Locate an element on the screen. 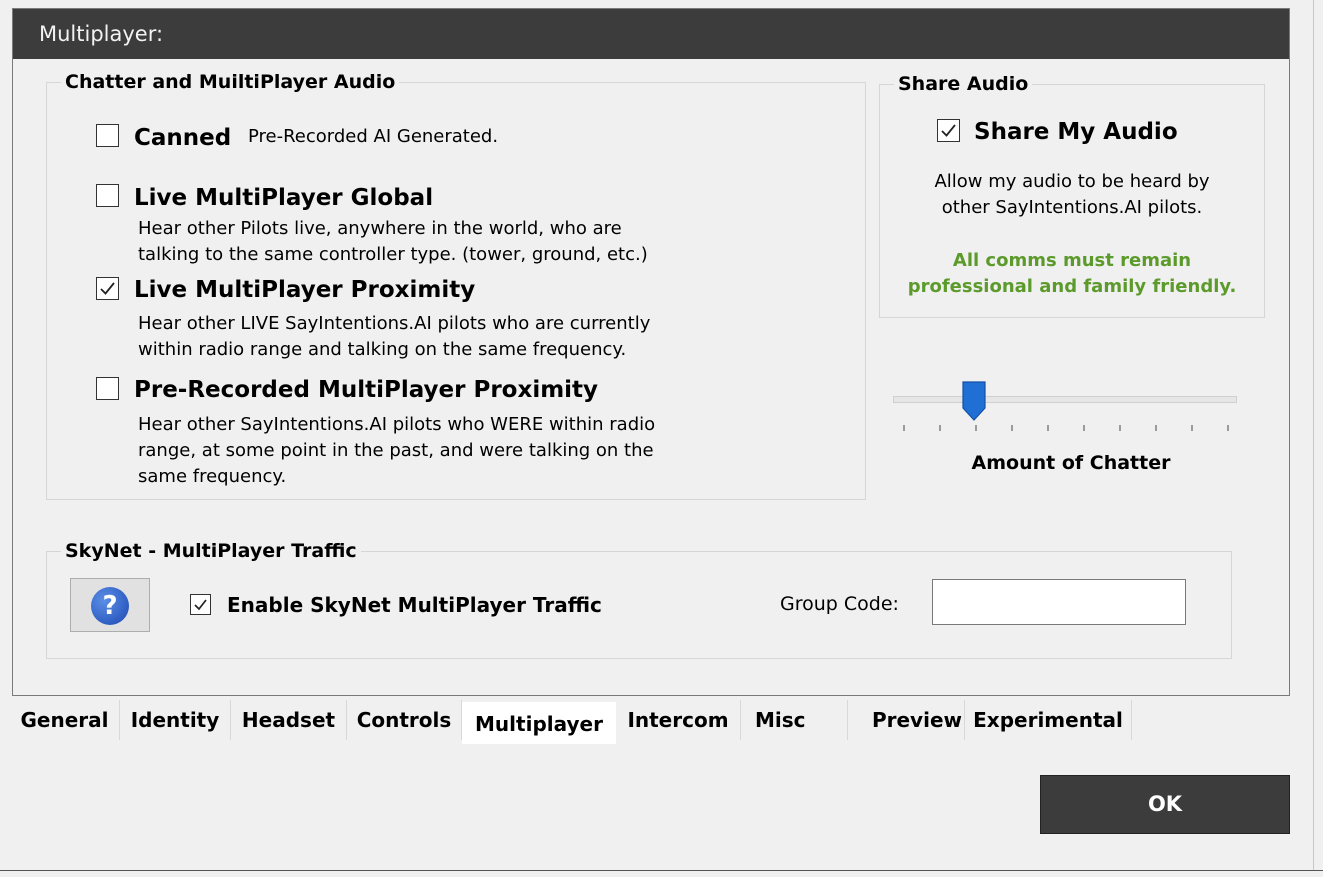 The image size is (1323, 877). question-mark-icon: ? is located at coordinates (110, 606).